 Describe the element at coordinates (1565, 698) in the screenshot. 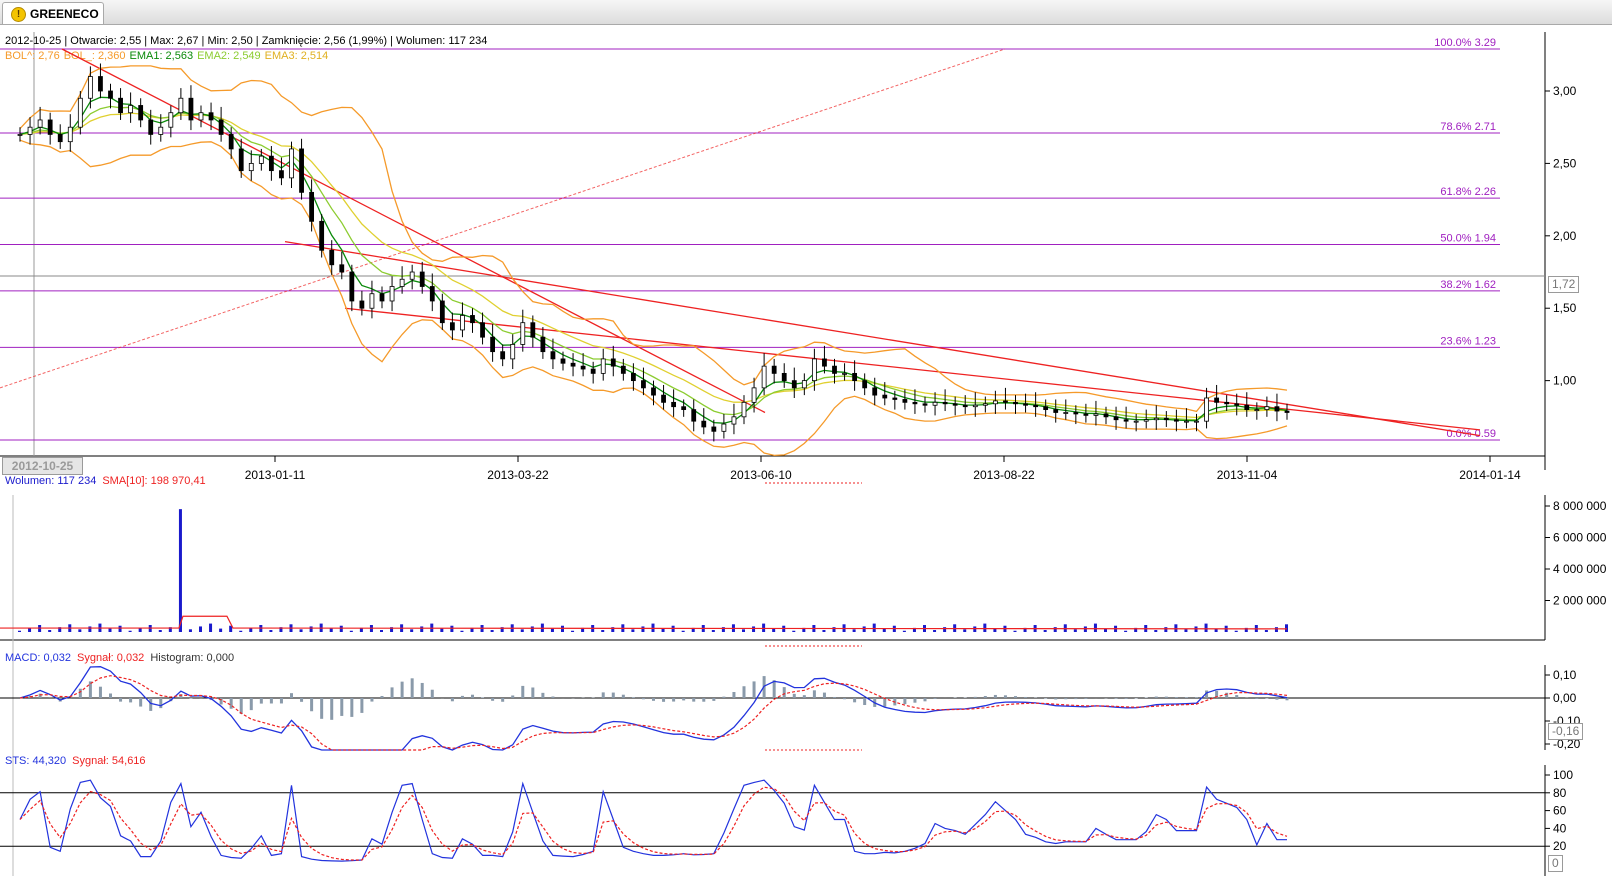

I see `macd-tick-label: 0,00` at that location.